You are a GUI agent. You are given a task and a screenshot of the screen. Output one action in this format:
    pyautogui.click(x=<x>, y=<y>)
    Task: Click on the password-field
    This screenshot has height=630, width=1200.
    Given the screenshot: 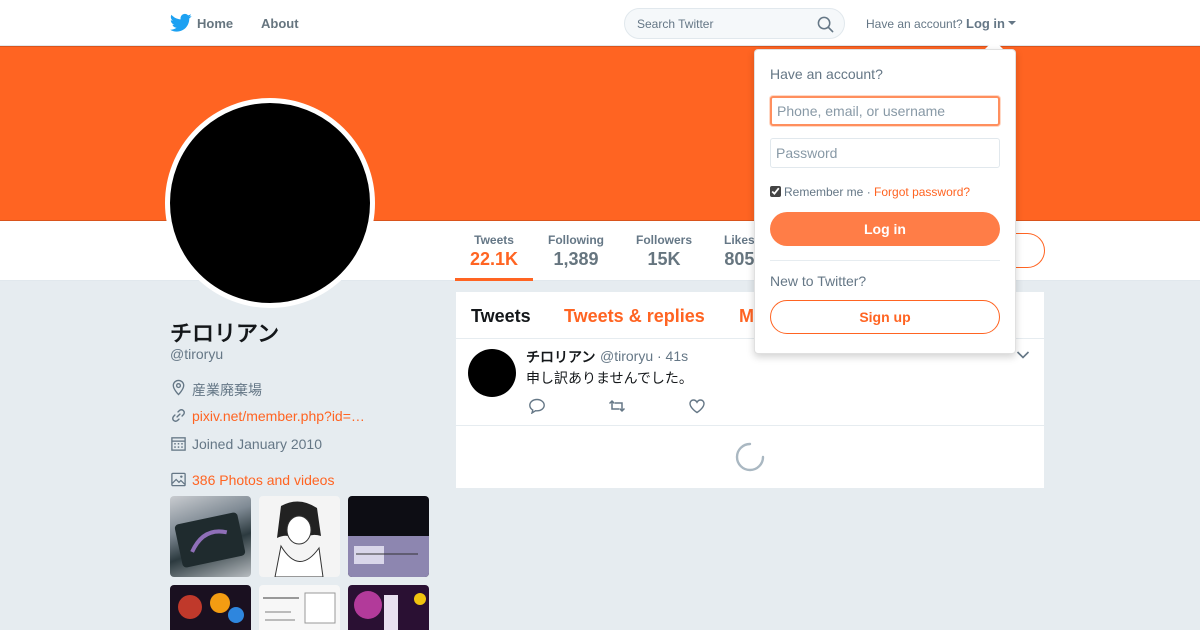 What is the action you would take?
    pyautogui.click(x=885, y=153)
    